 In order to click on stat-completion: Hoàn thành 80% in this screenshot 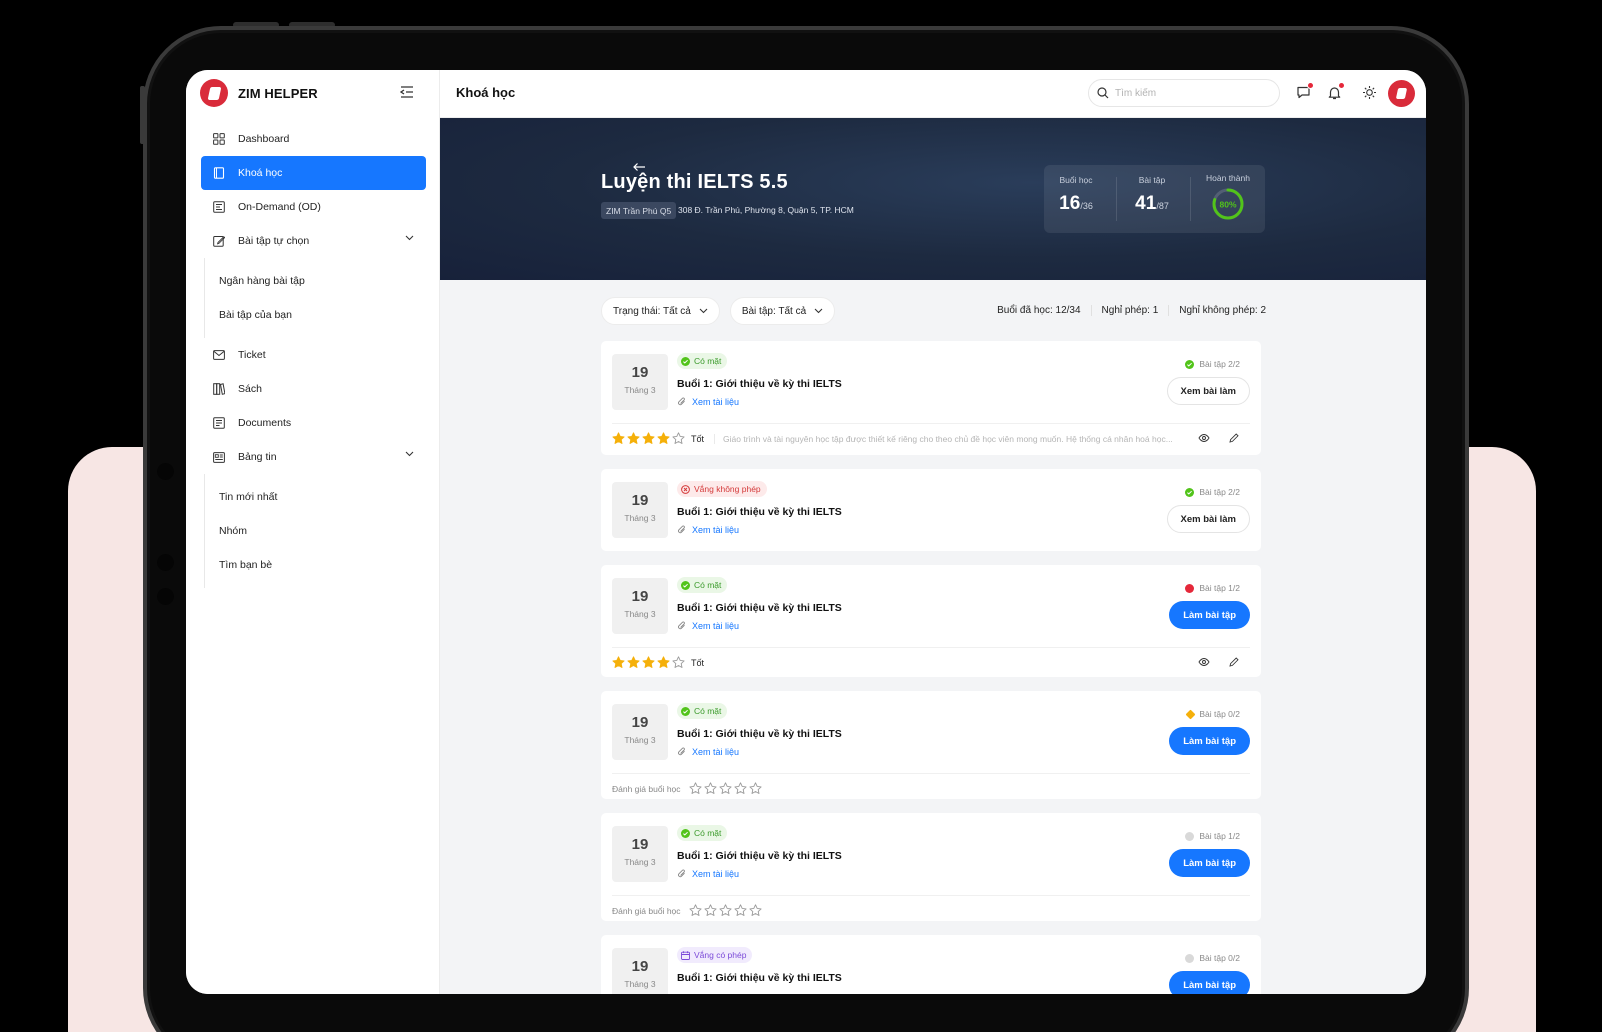, I will do `click(1228, 199)`.